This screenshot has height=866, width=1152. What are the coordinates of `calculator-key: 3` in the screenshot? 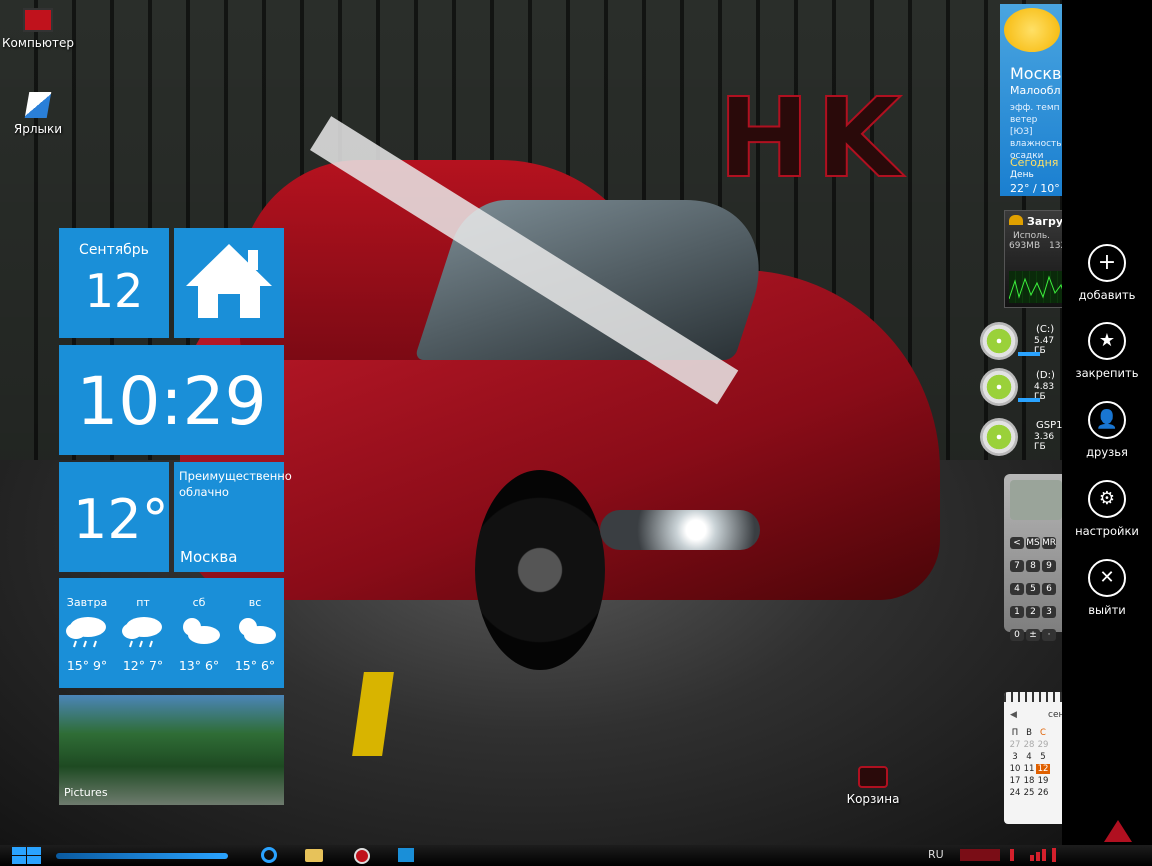 It's located at (1049, 612).